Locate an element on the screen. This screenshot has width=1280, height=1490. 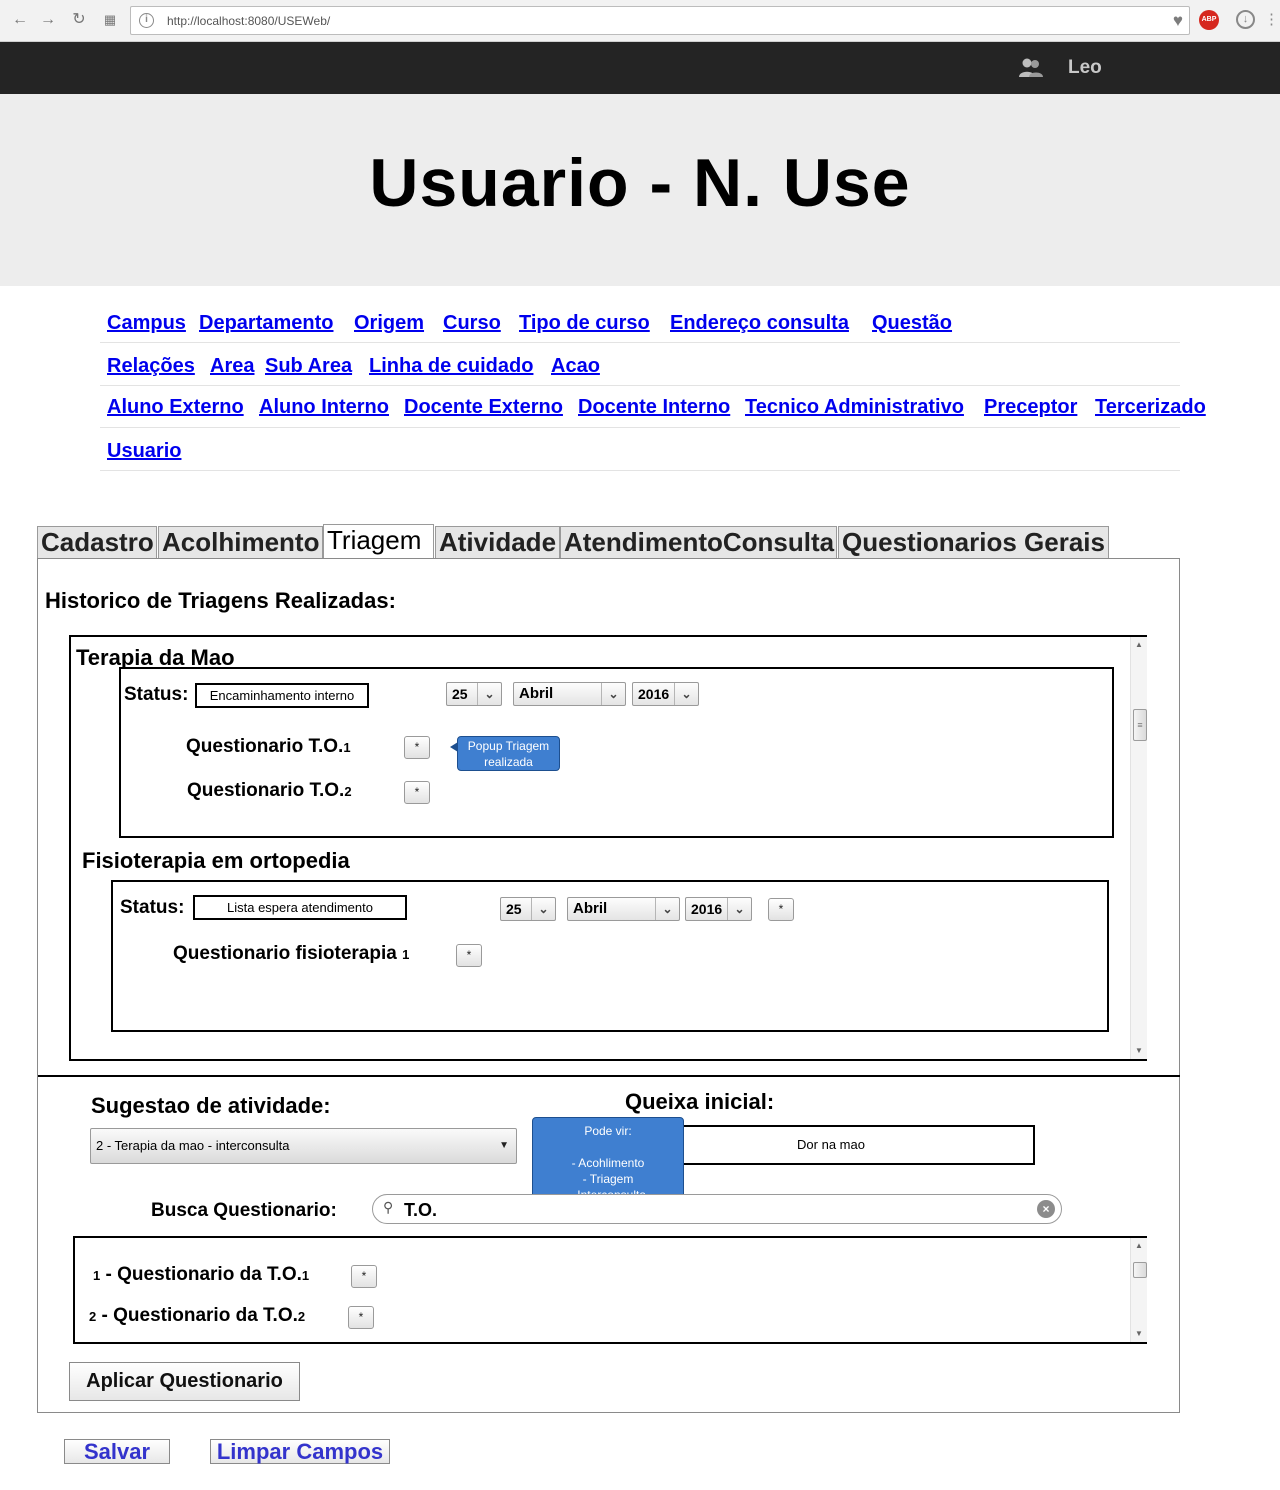
address-bar: i http://localhost:8080/USEWeb/ ♥ is located at coordinates (660, 20).